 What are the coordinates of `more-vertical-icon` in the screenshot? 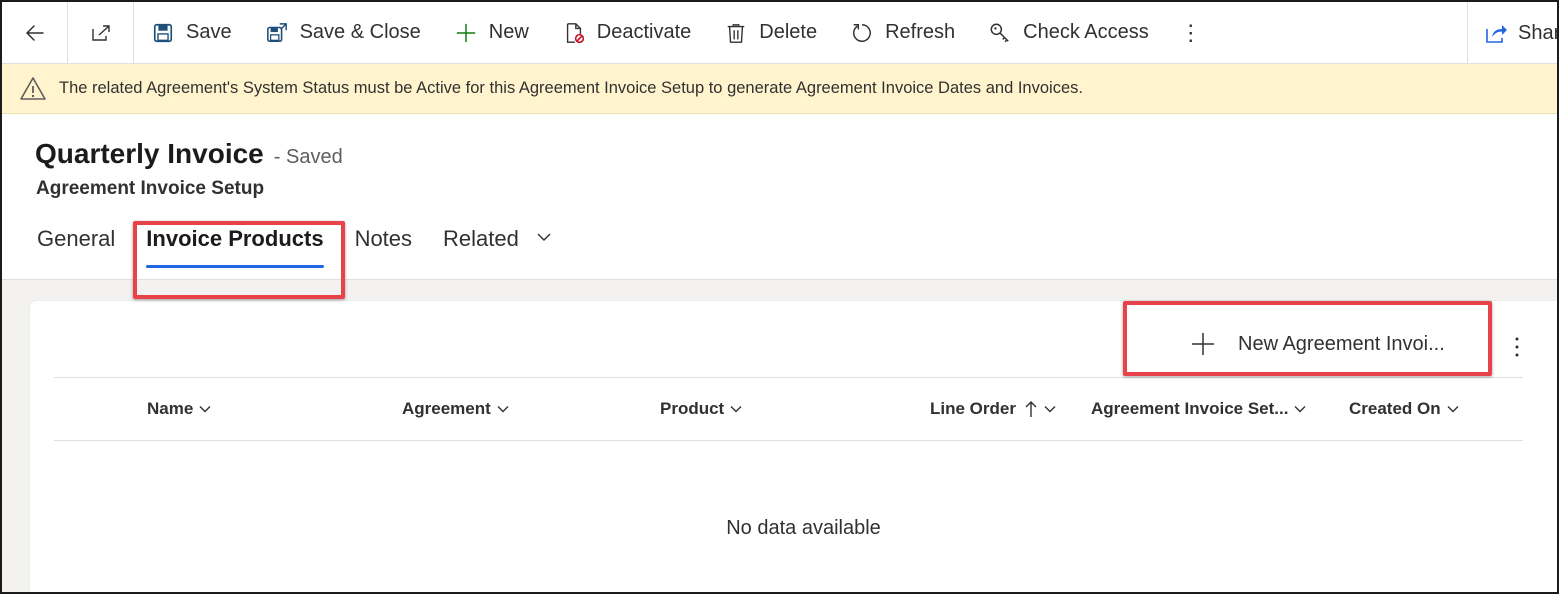 It's located at (1517, 347).